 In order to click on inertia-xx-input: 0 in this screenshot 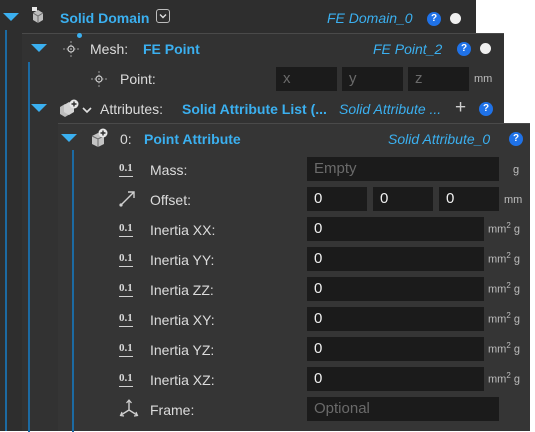, I will do `click(395, 229)`.